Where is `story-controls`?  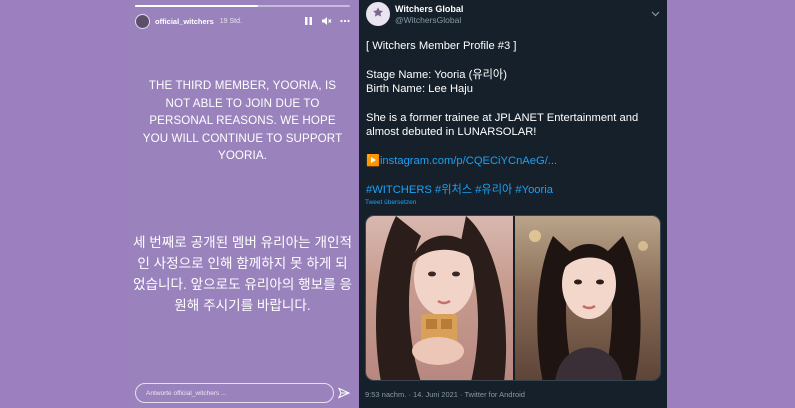 story-controls is located at coordinates (327, 21).